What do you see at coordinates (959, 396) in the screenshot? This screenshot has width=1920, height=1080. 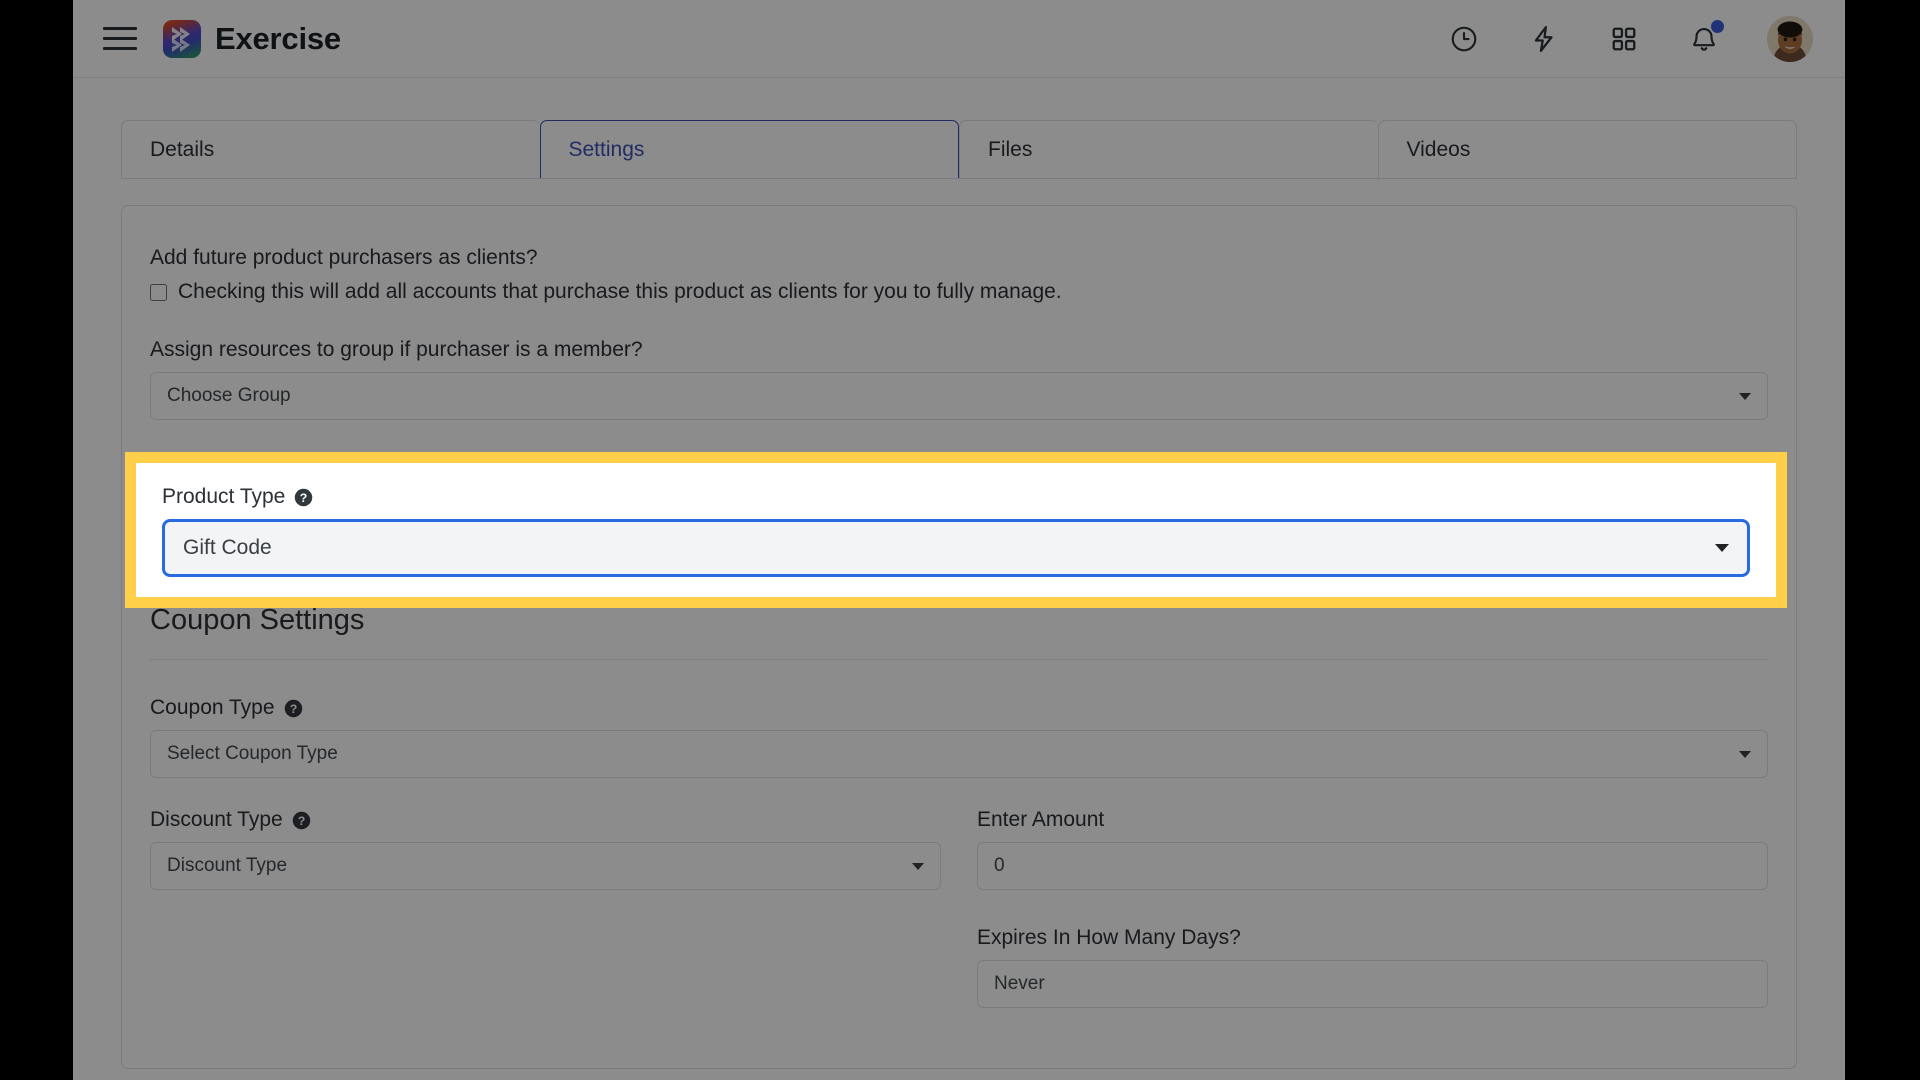 I see `choose-group-select: Choose Group` at bounding box center [959, 396].